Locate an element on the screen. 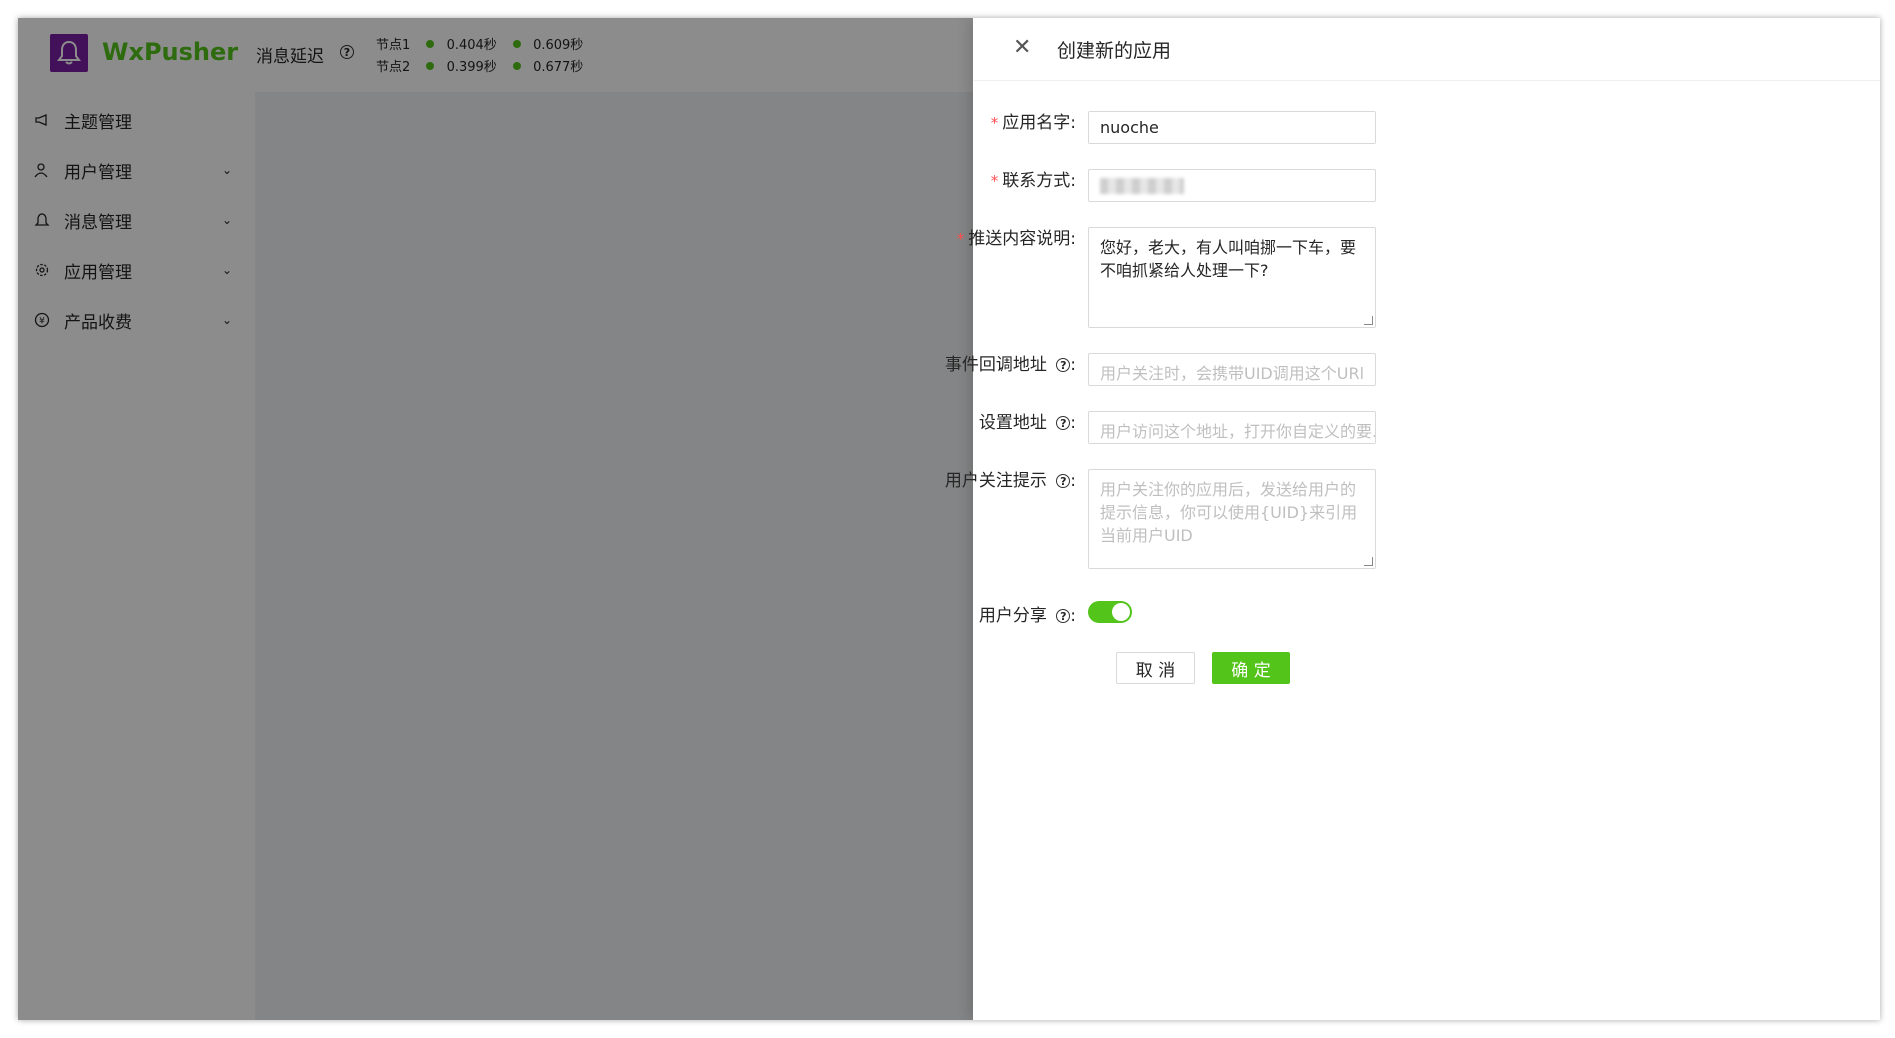 Image resolution: width=1895 pixels, height=1038 pixels. label-text: 应用名字 is located at coordinates (1036, 123).